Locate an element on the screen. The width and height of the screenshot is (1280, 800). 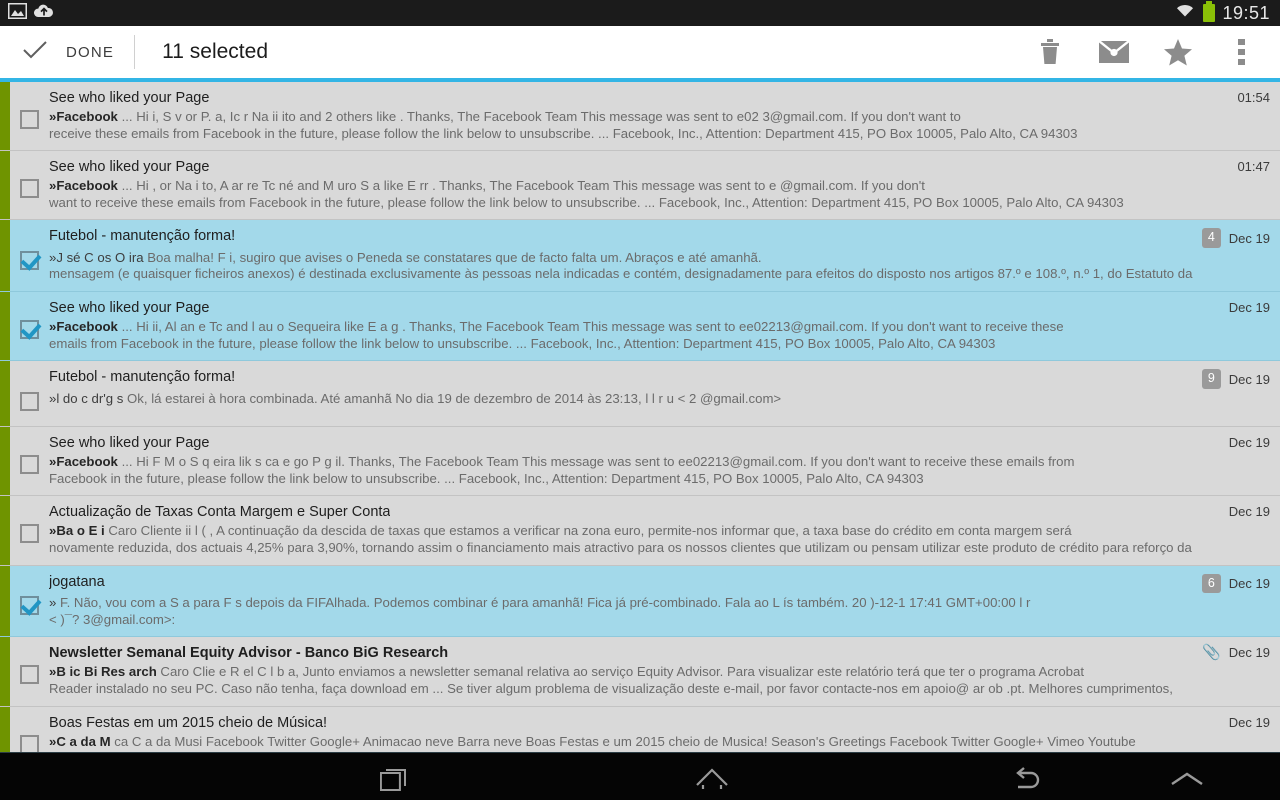
email-snippet-line-2: < )¯? 3@gmail.com>: is located at coordinates (112, 619).